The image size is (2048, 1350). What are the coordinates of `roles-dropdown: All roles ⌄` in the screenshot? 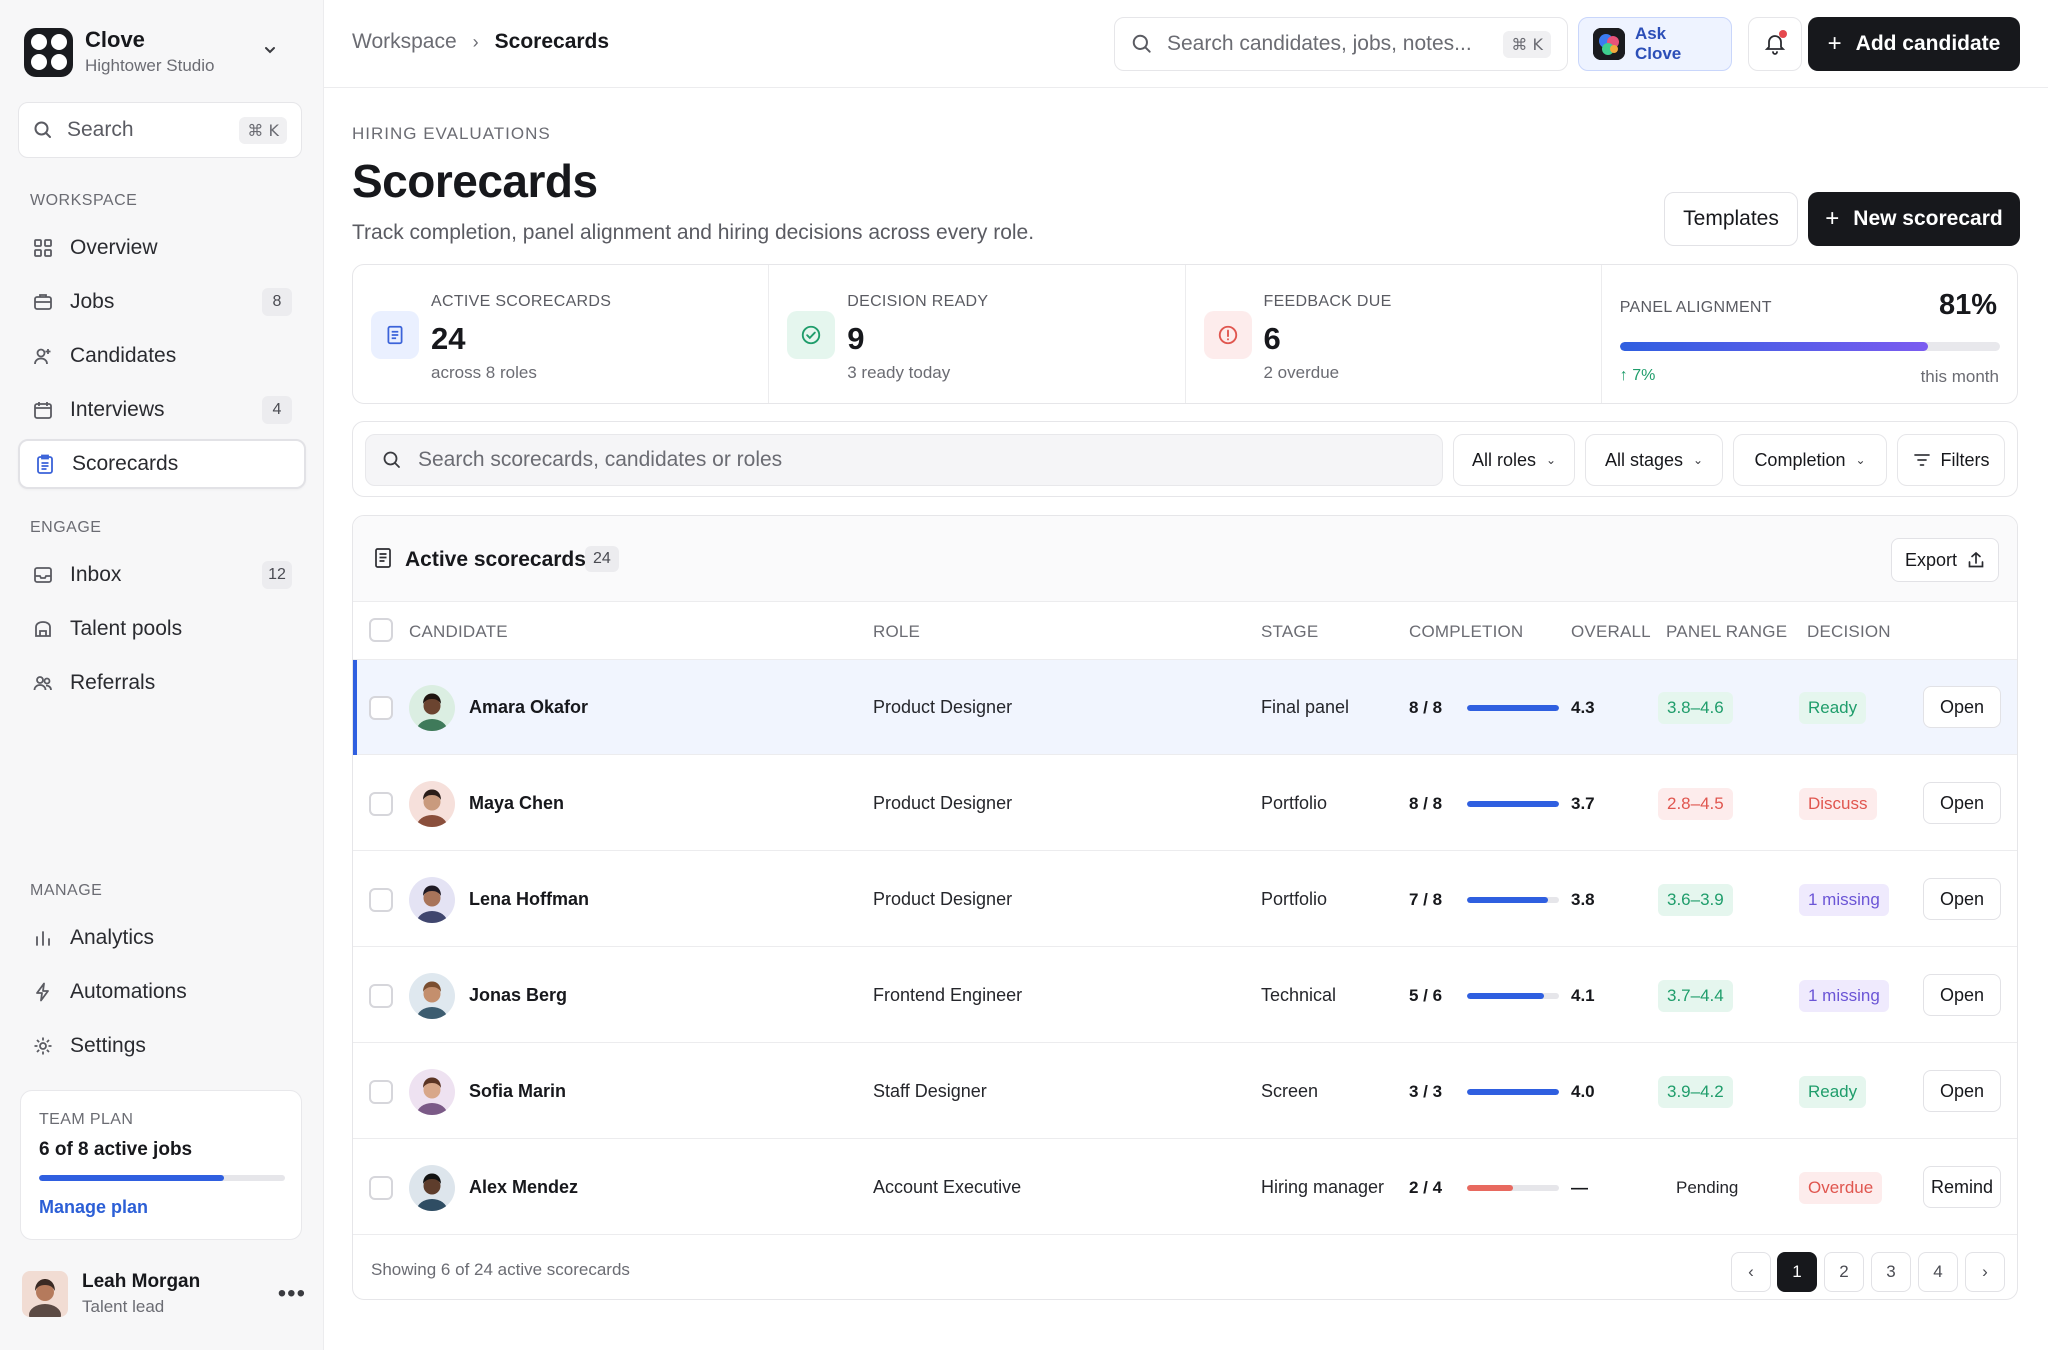 It's located at (1514, 460).